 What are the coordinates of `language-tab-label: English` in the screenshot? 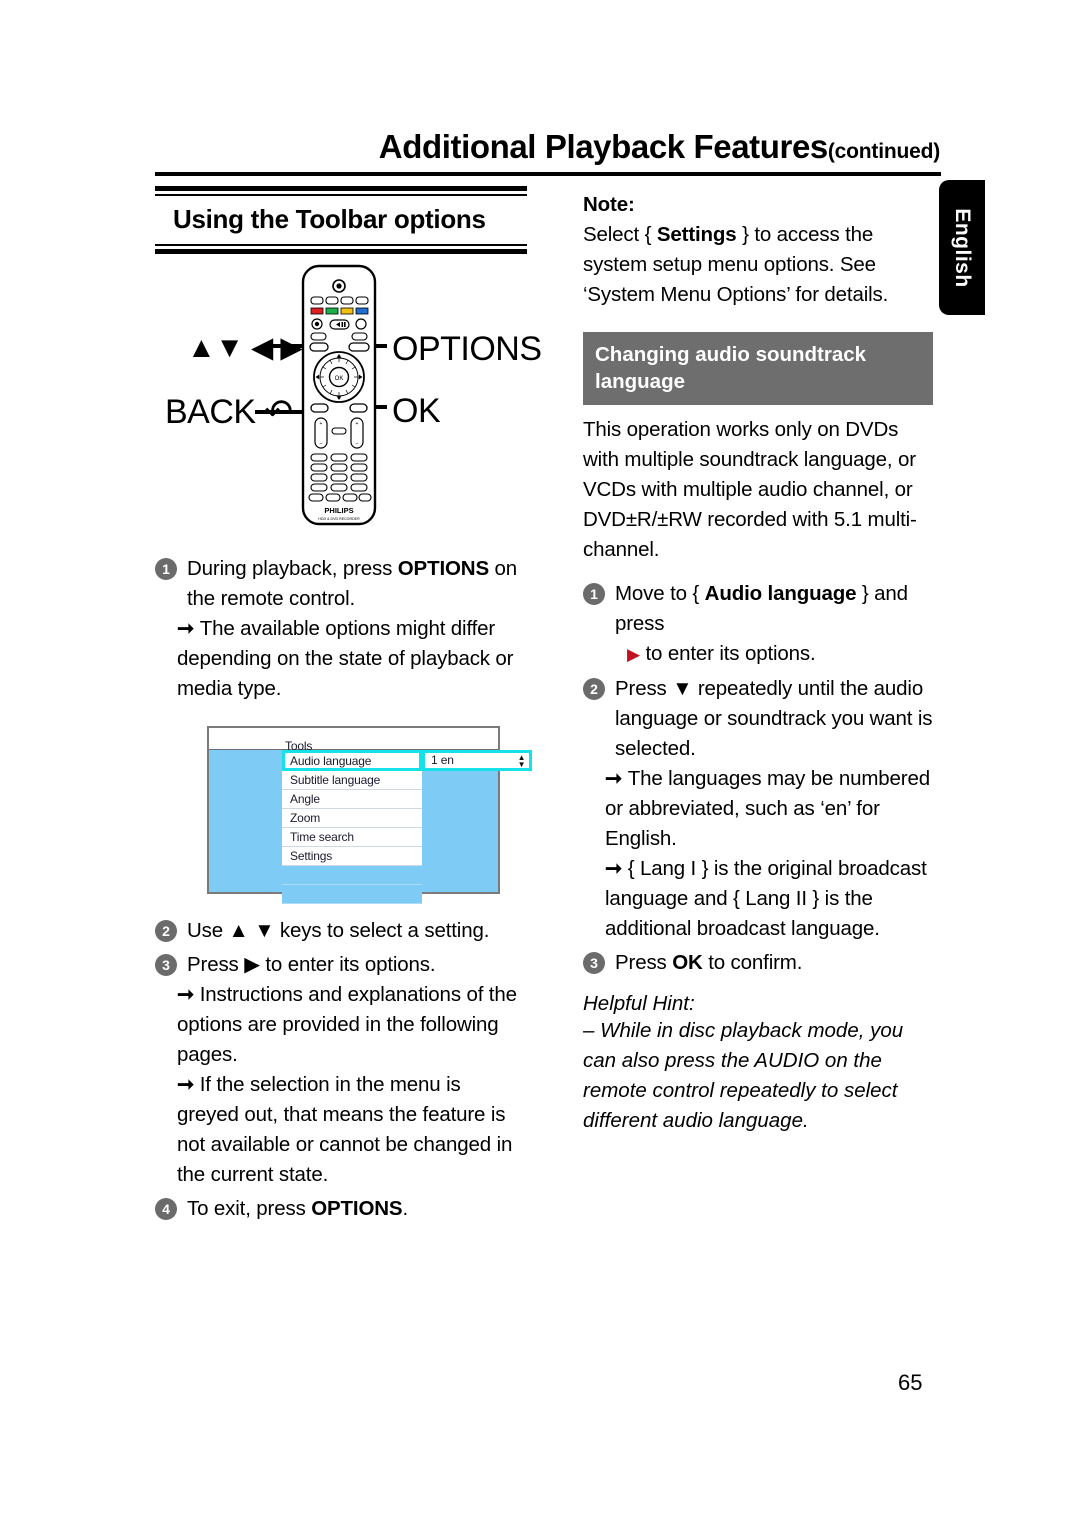 It's located at (962, 247).